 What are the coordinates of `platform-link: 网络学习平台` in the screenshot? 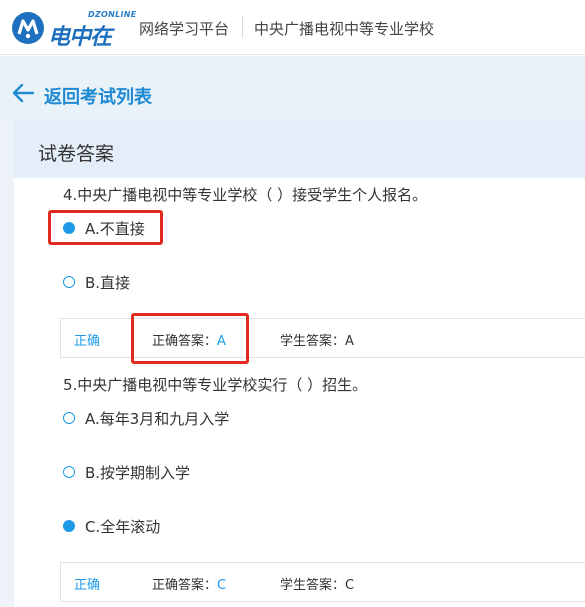 It's located at (184, 28).